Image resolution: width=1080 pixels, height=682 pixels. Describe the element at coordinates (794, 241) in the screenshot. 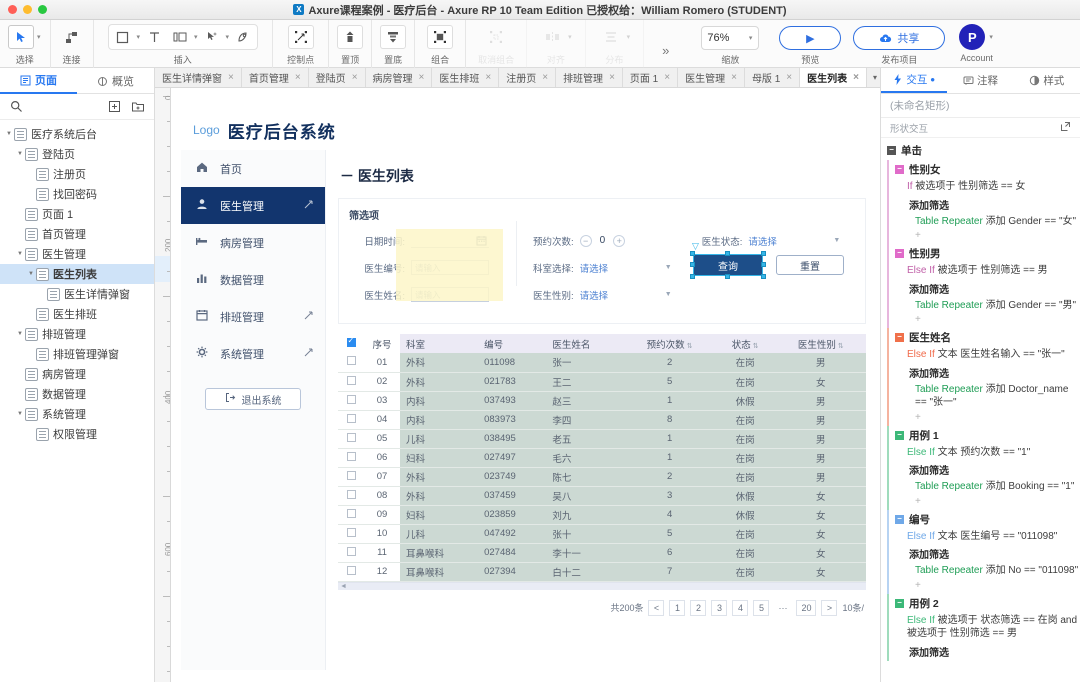

I see `status-select: 请选择 ▼` at that location.